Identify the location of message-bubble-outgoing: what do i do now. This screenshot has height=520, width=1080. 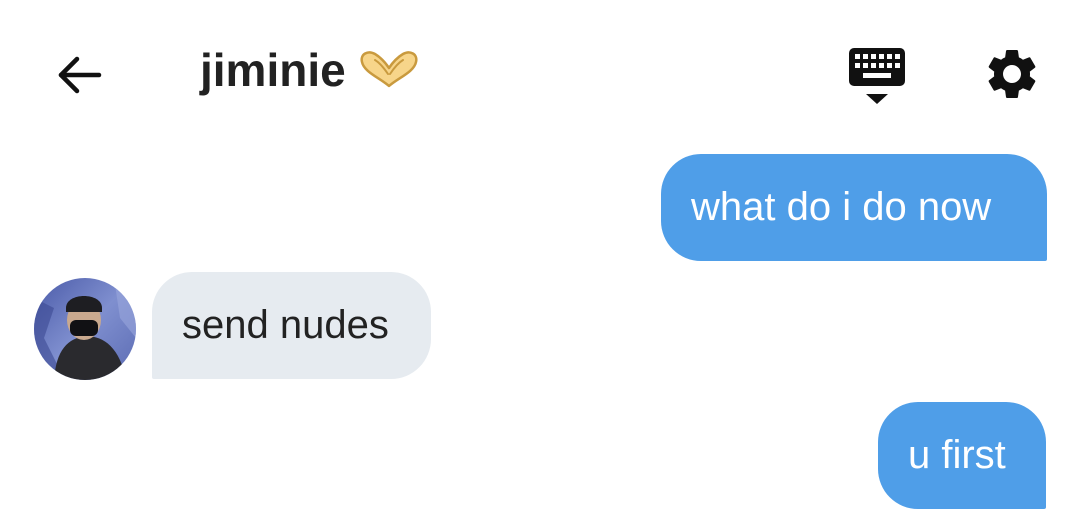
(854, 207).